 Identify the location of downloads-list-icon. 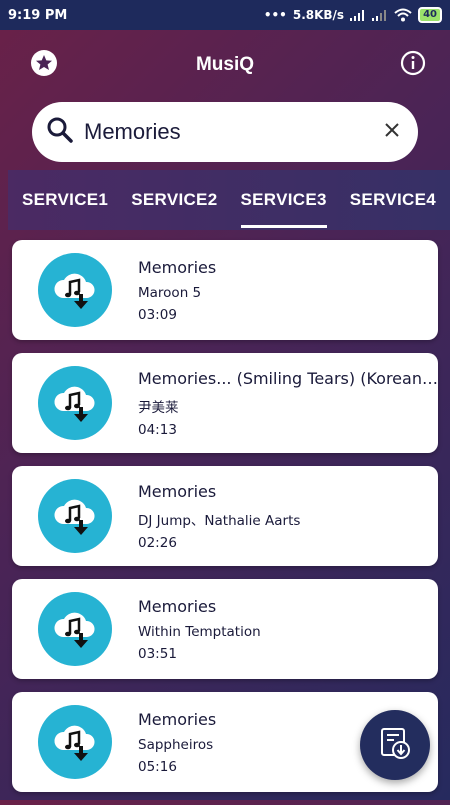
(395, 745).